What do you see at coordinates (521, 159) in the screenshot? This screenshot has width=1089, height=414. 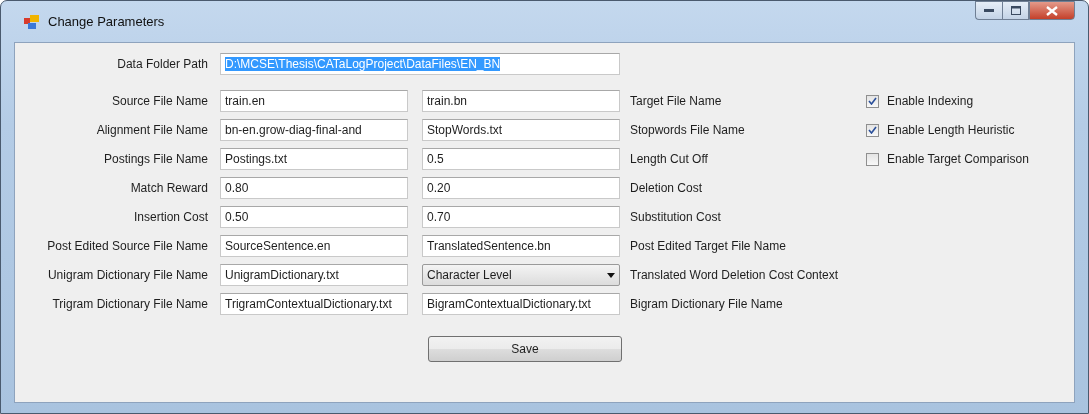 I see `text-field: 0.5` at bounding box center [521, 159].